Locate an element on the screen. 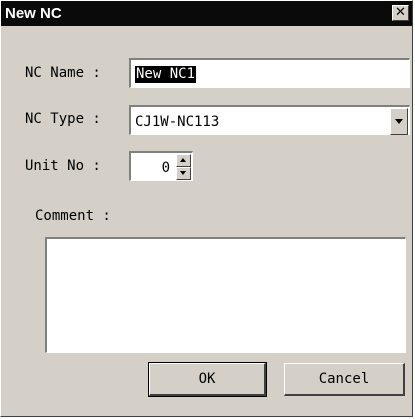 The width and height of the screenshot is (415, 419). cancel-button-label: Cancel is located at coordinates (344, 379).